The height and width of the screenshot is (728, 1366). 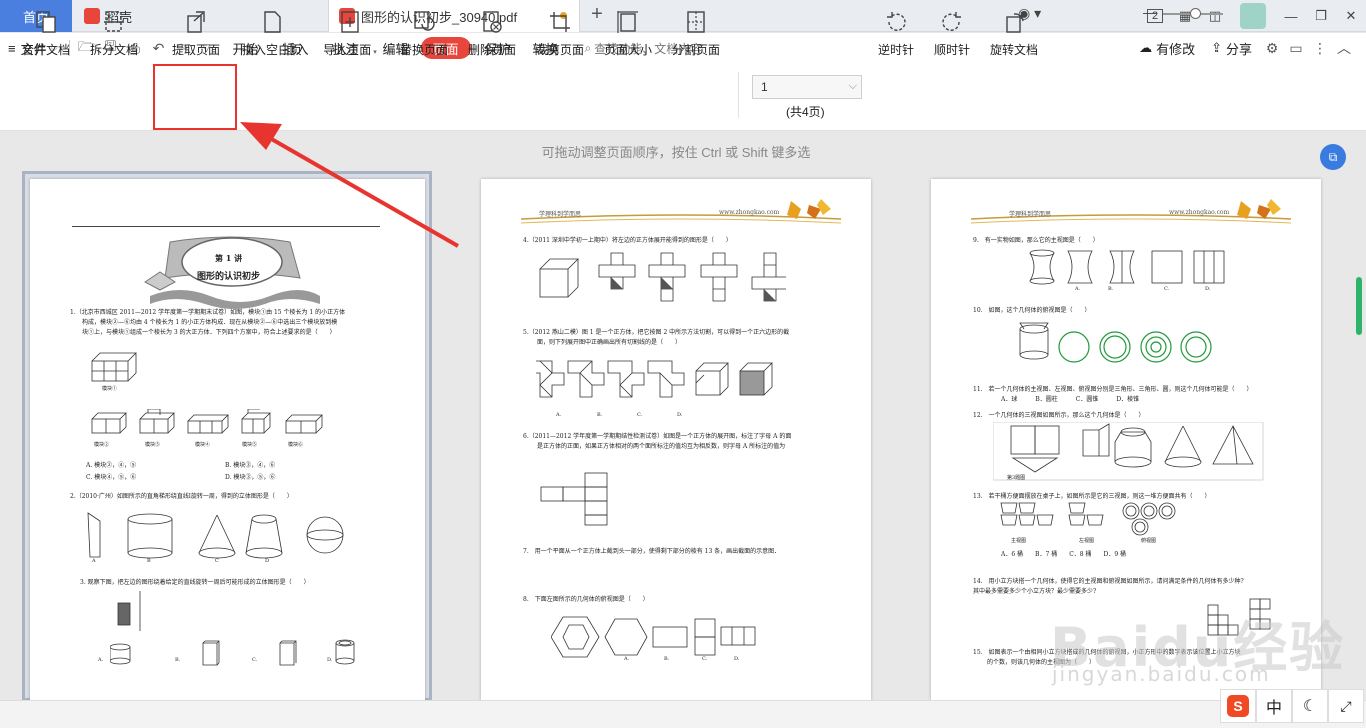 What do you see at coordinates (250, 445) in the screenshot?
I see `figure-label: 模块⑤` at bounding box center [250, 445].